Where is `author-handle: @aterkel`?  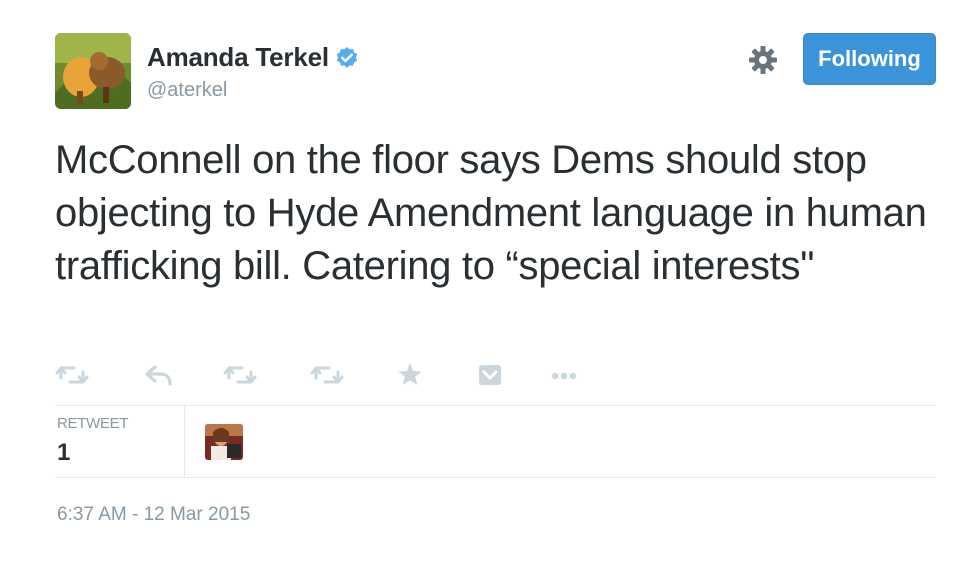 author-handle: @aterkel is located at coordinates (187, 90).